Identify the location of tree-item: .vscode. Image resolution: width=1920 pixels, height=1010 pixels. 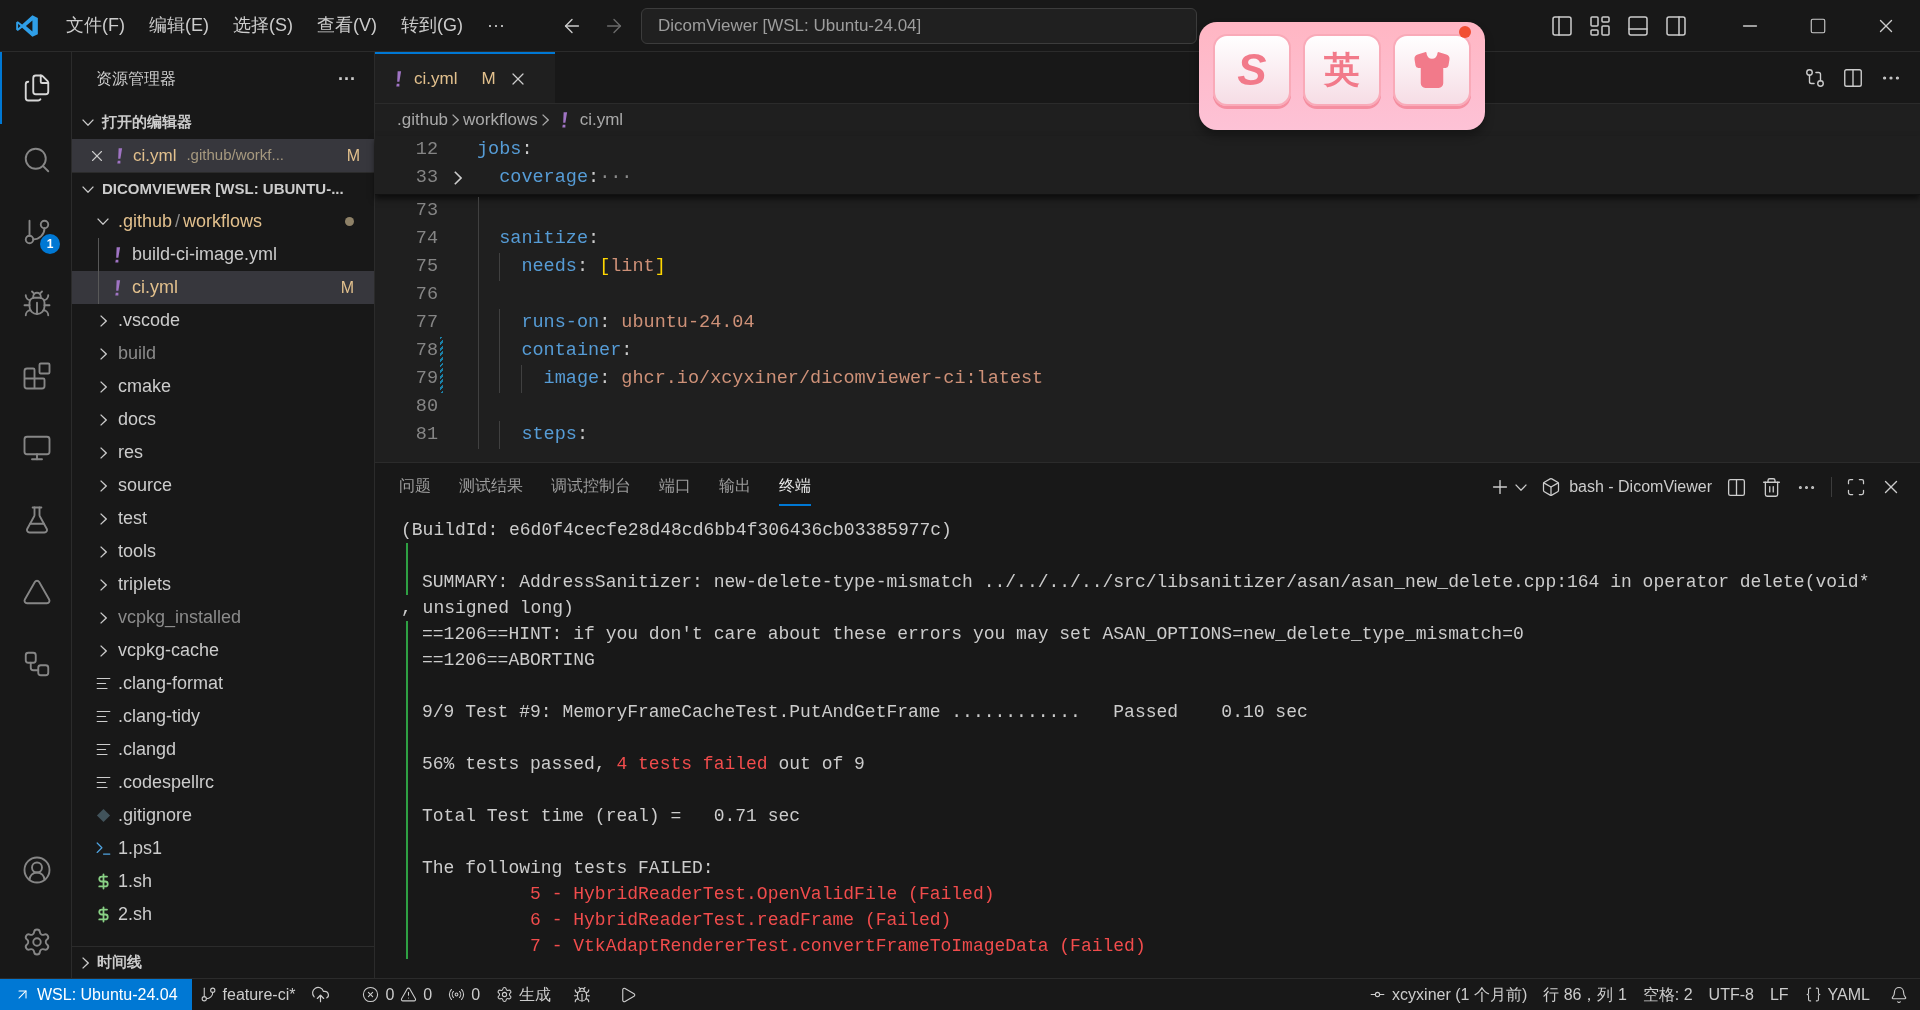
(223, 320).